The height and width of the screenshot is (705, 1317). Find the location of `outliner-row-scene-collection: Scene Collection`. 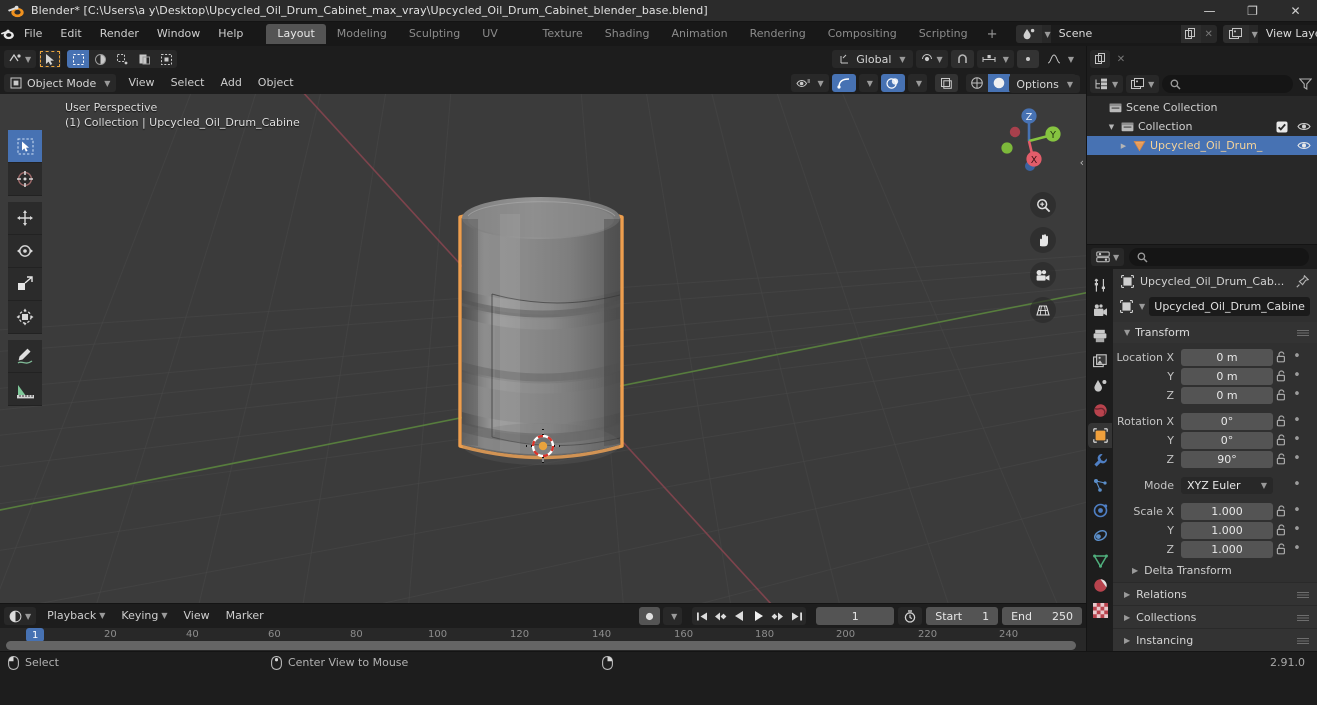

outliner-row-scene-collection: Scene Collection is located at coordinates (1202, 107).